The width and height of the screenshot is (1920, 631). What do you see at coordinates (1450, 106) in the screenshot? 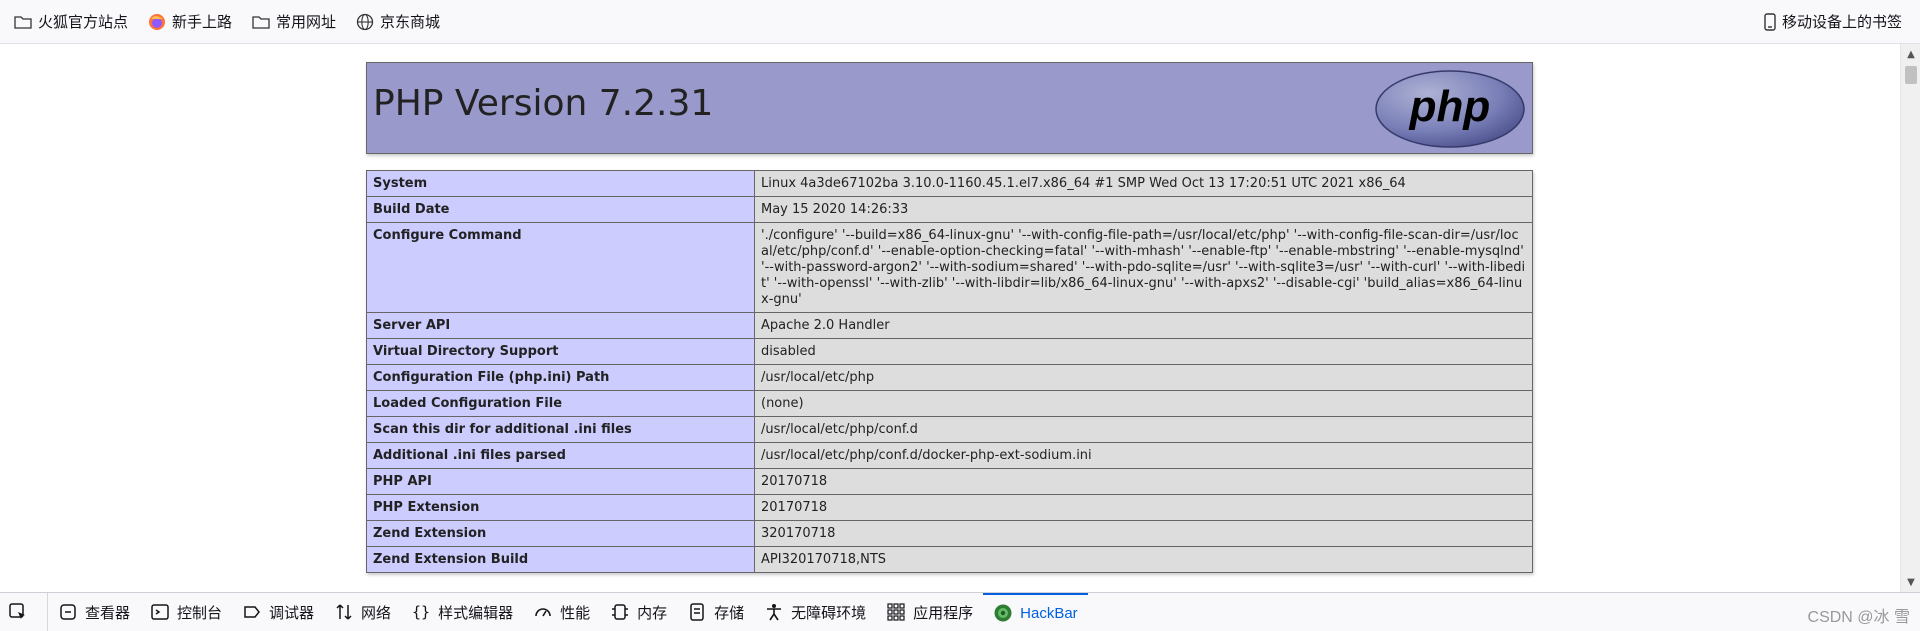
I see `php-logo-text: php` at bounding box center [1450, 106].